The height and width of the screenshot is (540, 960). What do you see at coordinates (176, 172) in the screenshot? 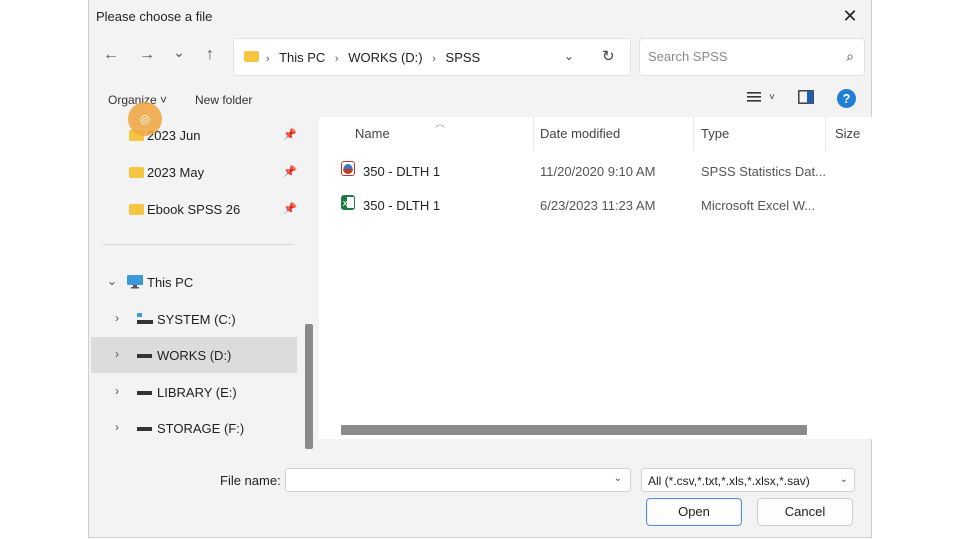
I see `sidebar-item-label: 2023 May` at bounding box center [176, 172].